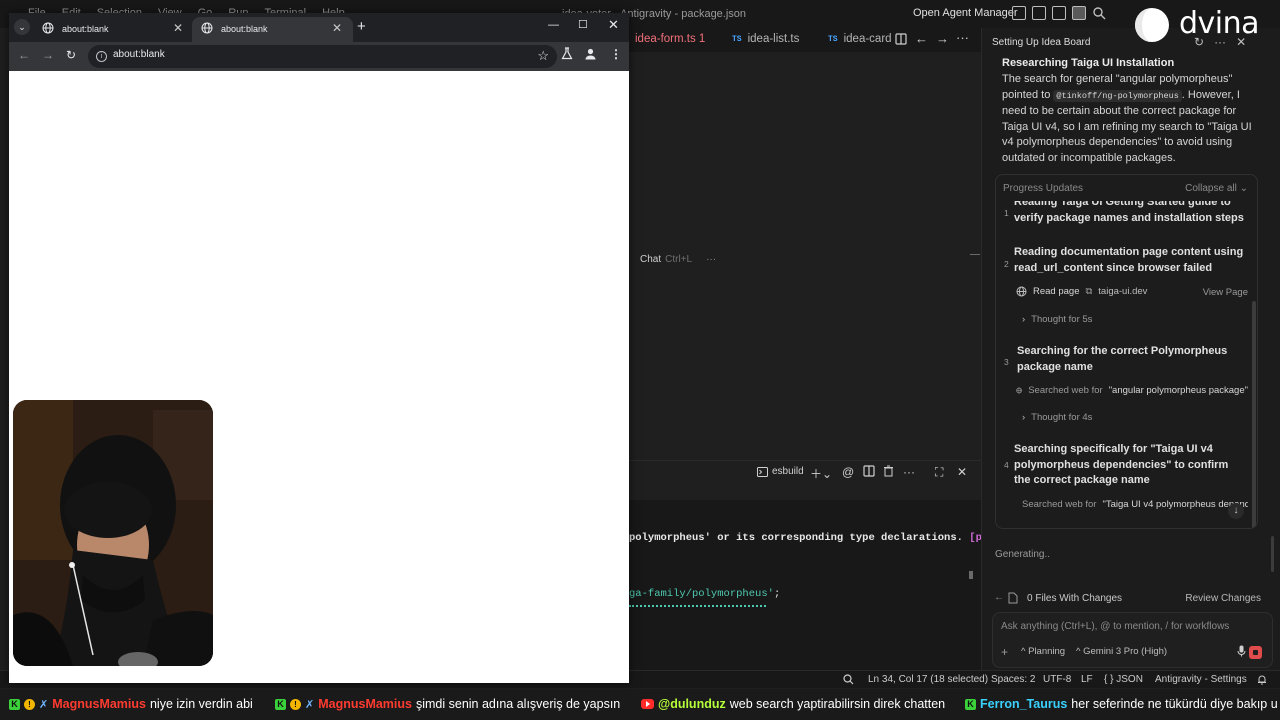 The image size is (1280, 720). I want to click on language-mode: { } JSON, so click(1123, 679).